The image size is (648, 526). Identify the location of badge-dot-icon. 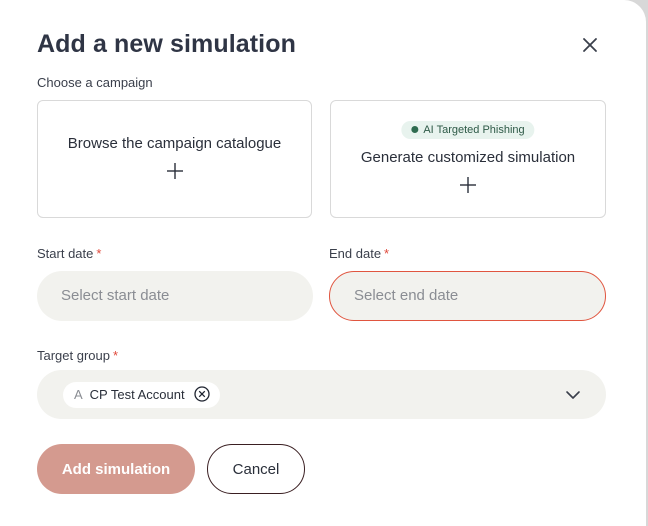
(415, 129).